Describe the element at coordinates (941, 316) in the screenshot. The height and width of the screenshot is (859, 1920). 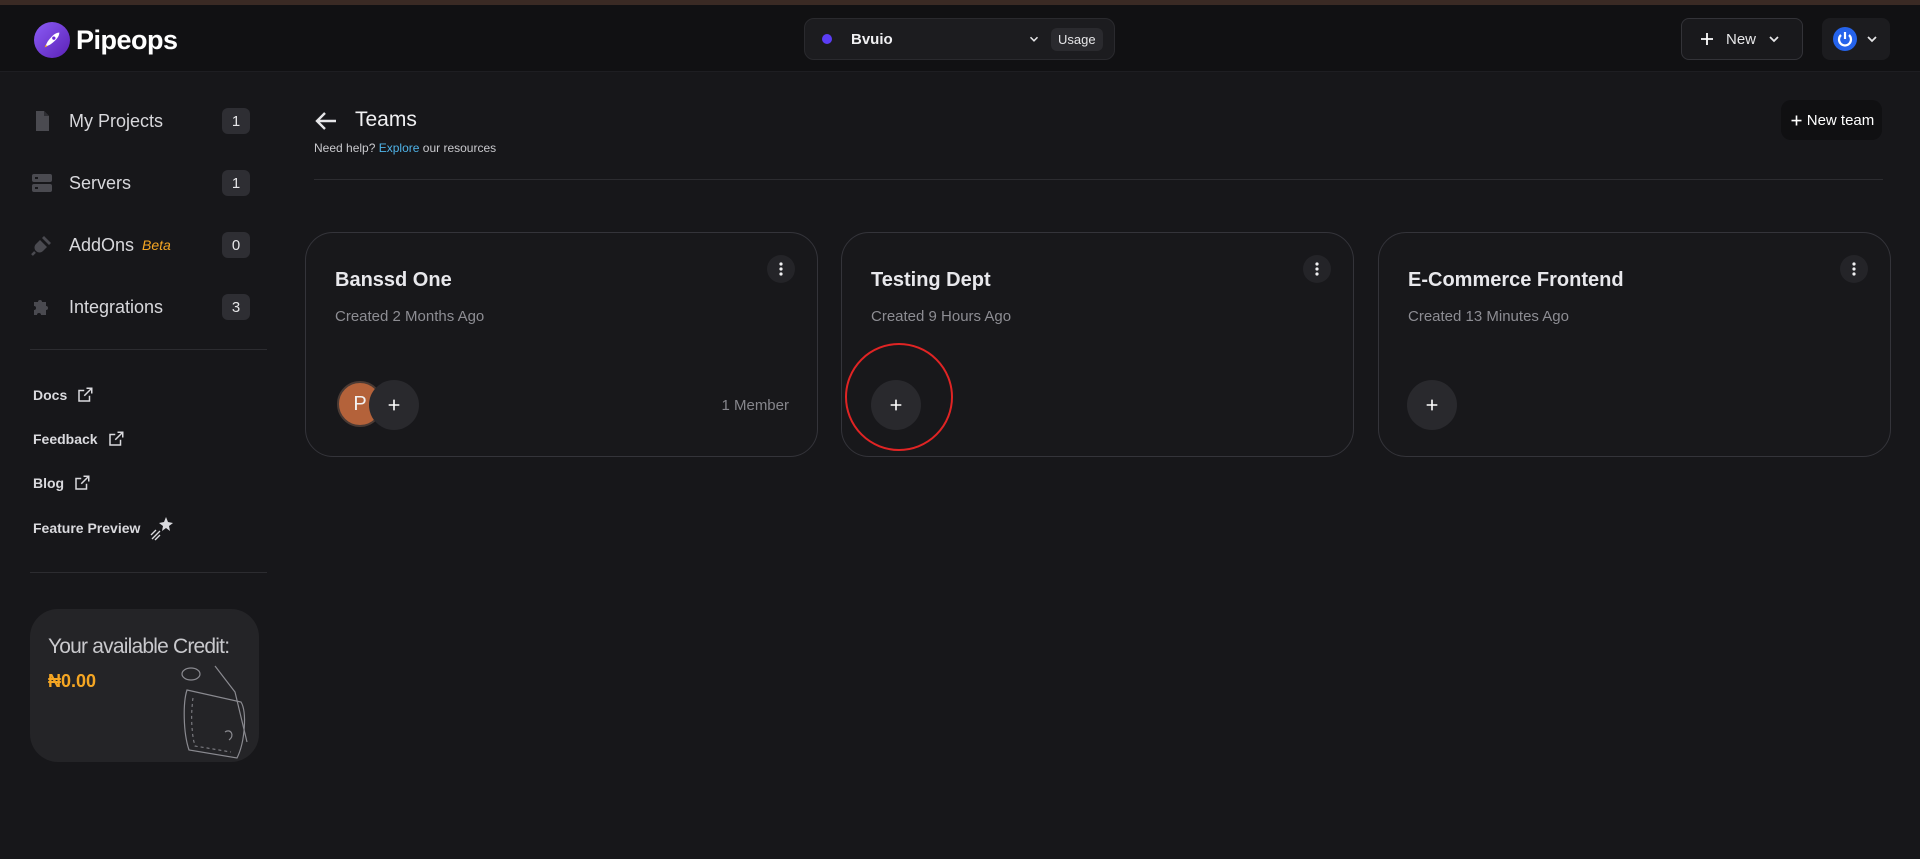
I see `team-created: Created 9 Hours Ago` at that location.